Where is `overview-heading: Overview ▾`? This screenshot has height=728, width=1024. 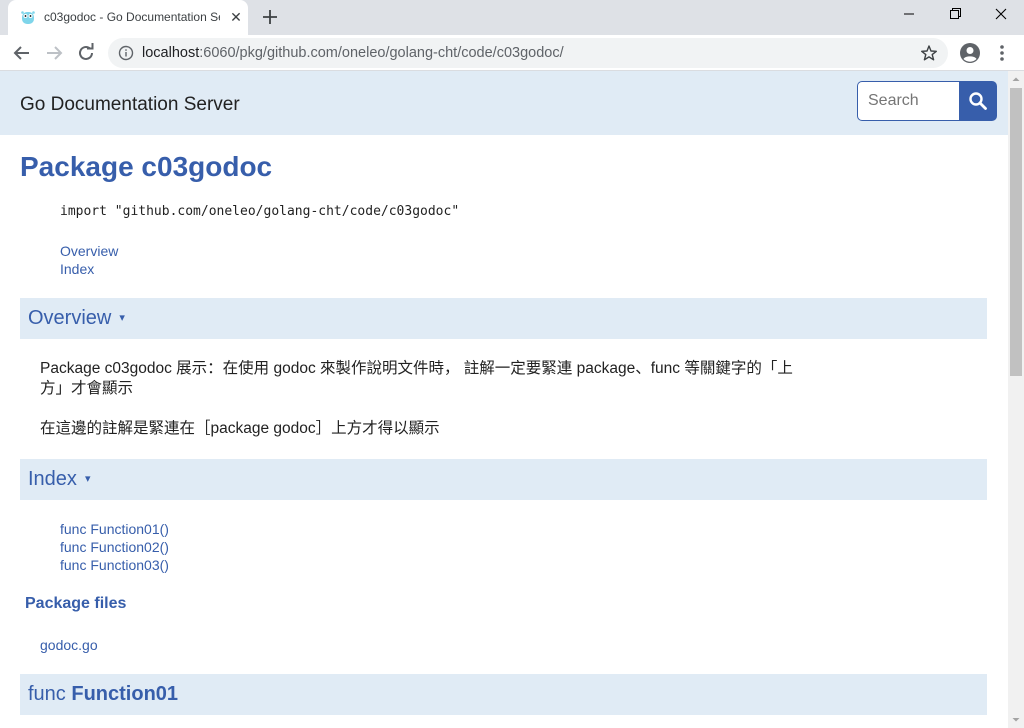
overview-heading: Overview ▾ is located at coordinates (76, 318).